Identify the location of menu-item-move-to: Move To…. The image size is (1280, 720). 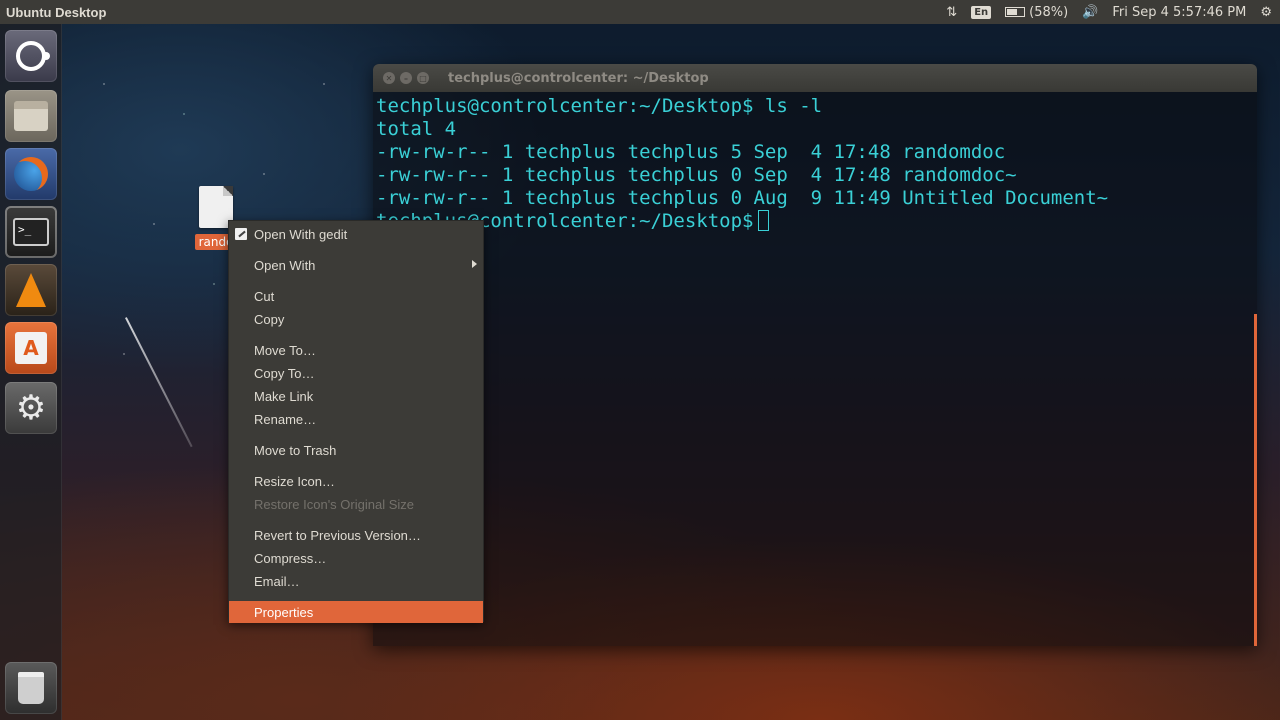
(356, 350).